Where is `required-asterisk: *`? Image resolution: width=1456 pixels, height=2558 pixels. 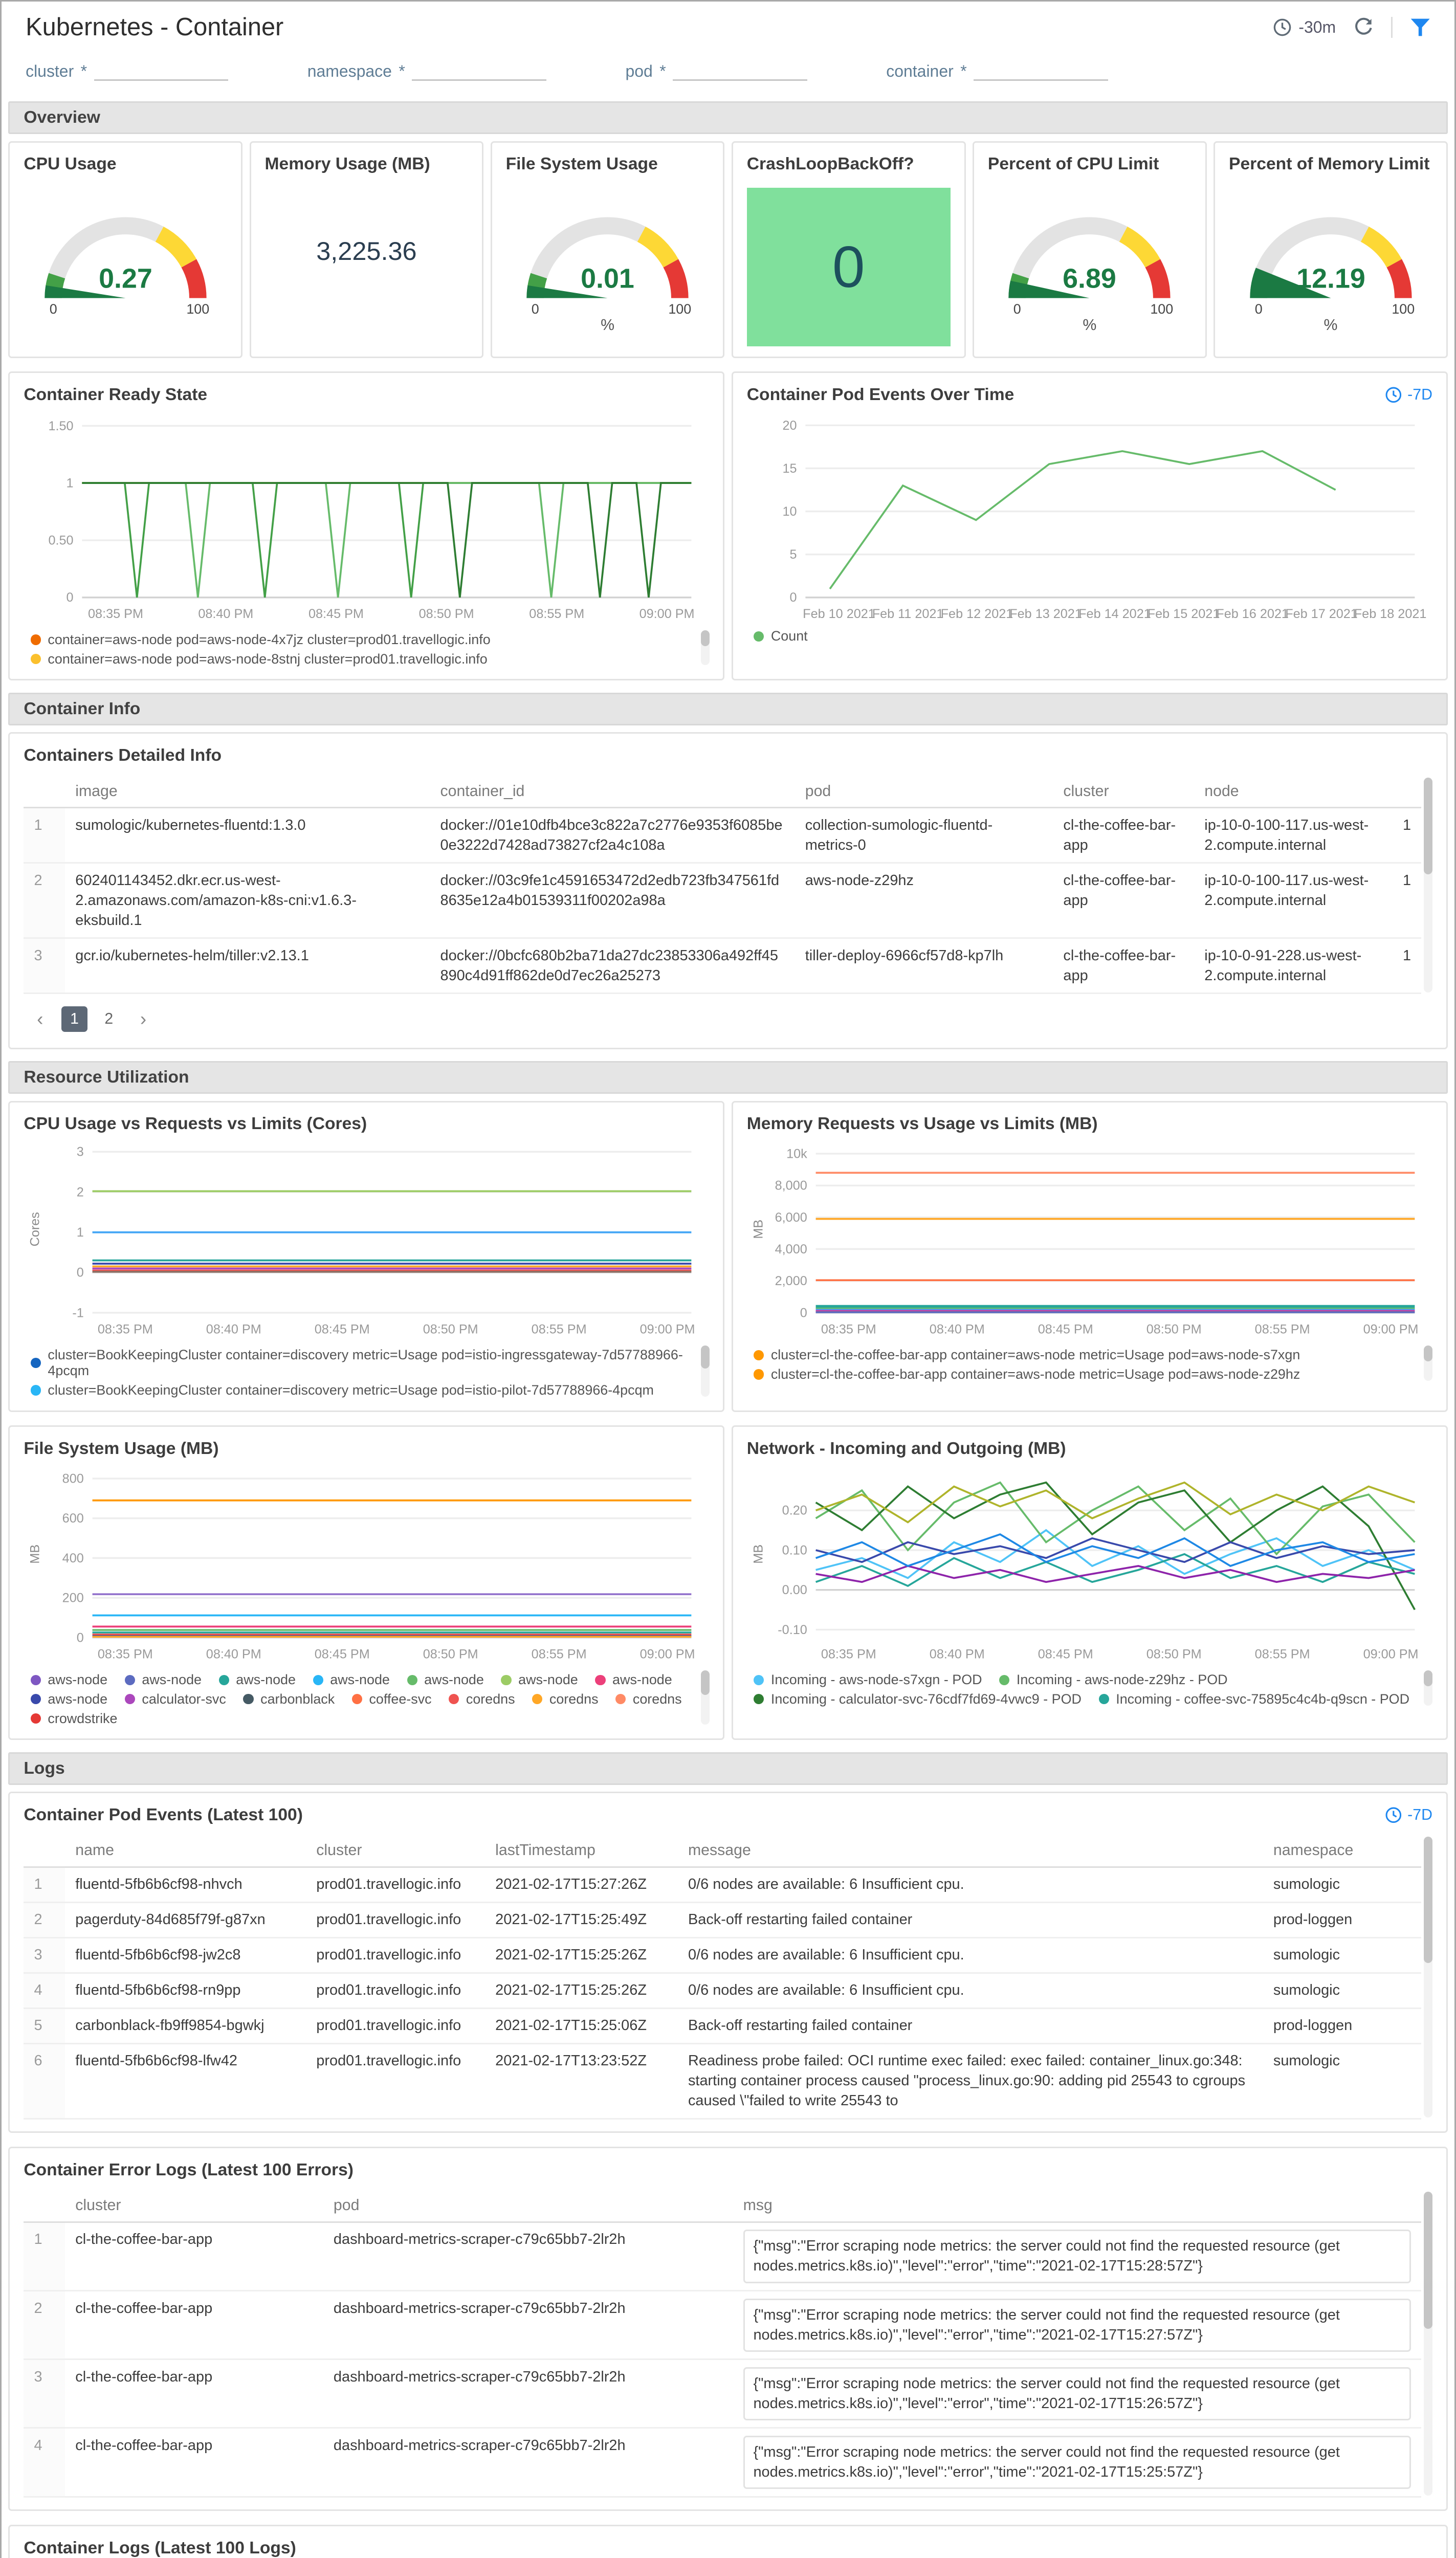
required-asterisk: * is located at coordinates (963, 70).